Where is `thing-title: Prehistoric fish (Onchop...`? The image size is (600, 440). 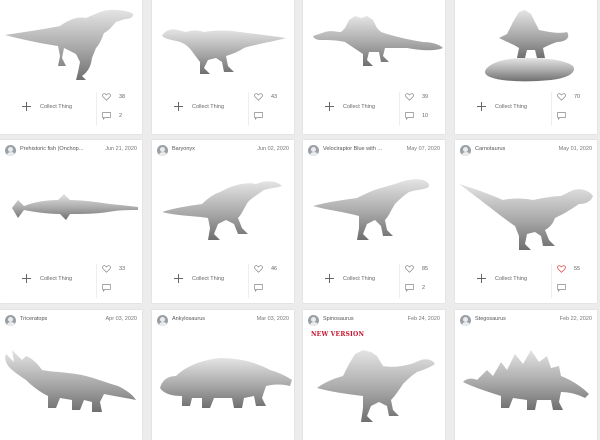 thing-title: Prehistoric fish (Onchop... is located at coordinates (57, 149).